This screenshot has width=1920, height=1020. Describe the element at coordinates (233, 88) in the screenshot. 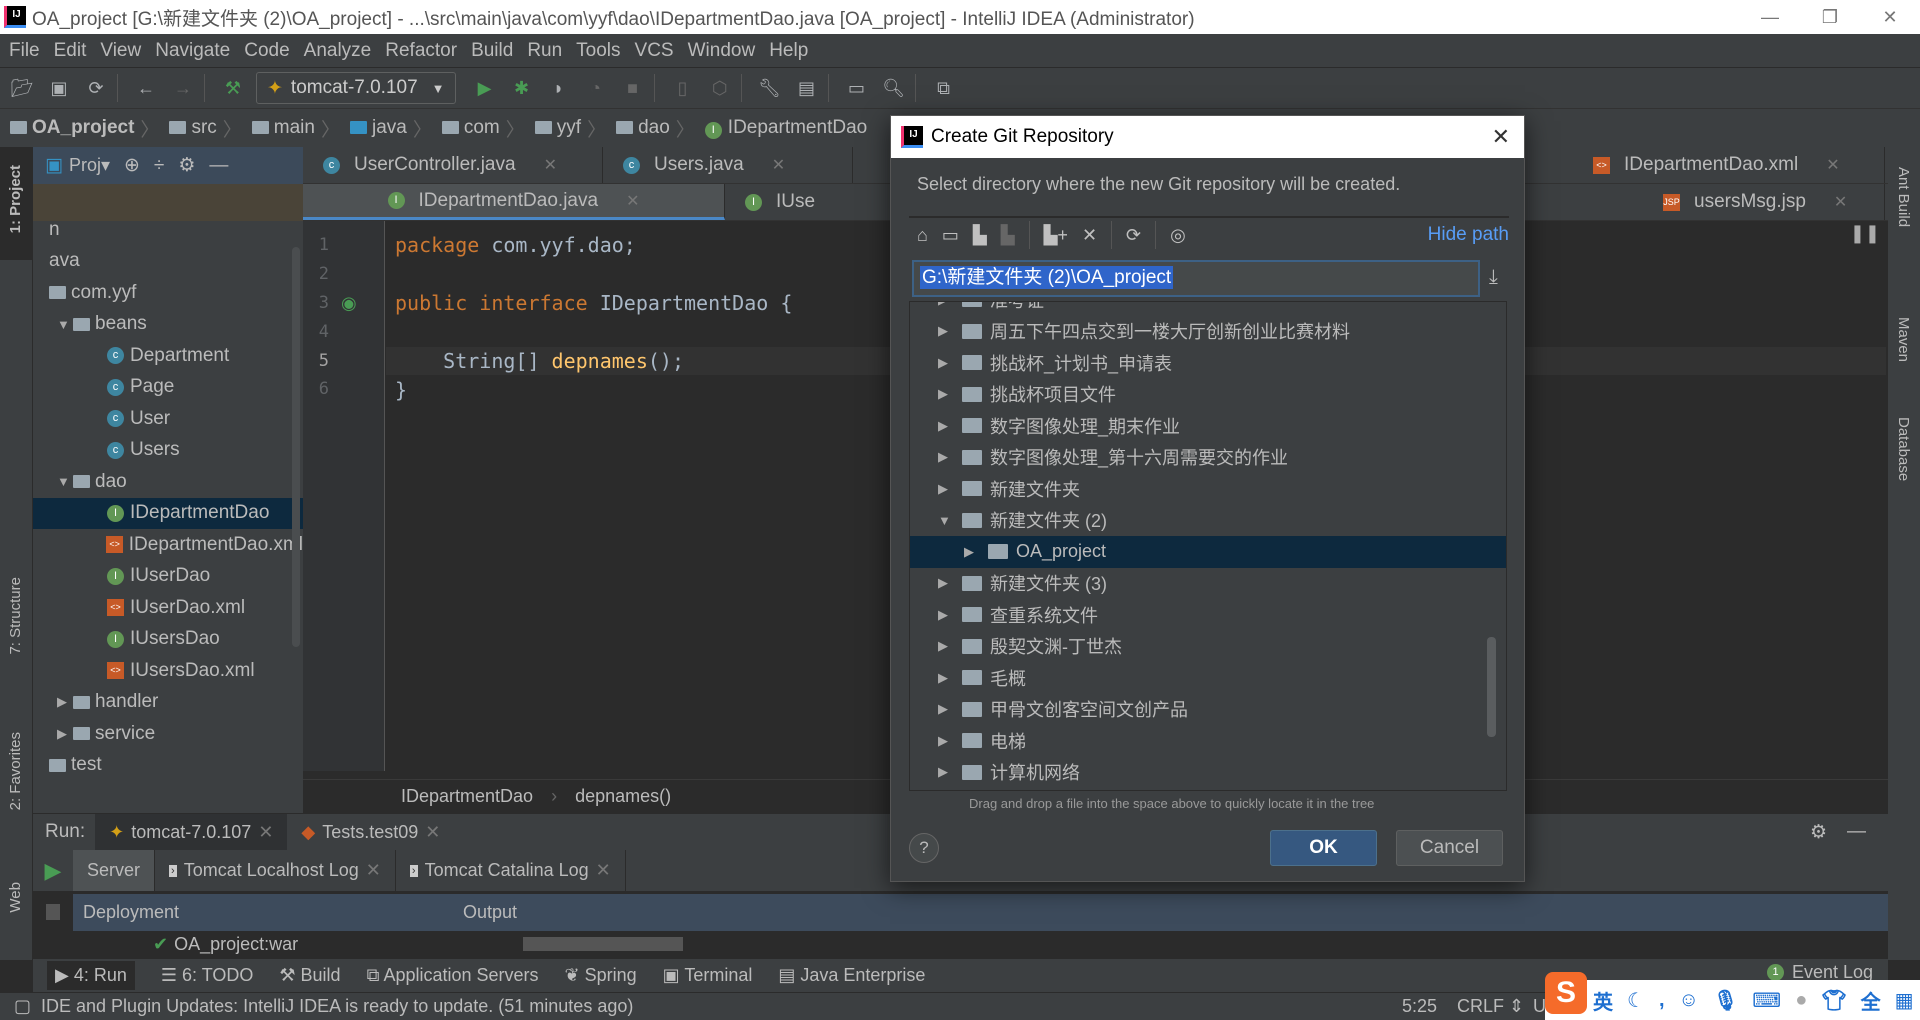

I see `build-hammer-icon: ⚒` at that location.